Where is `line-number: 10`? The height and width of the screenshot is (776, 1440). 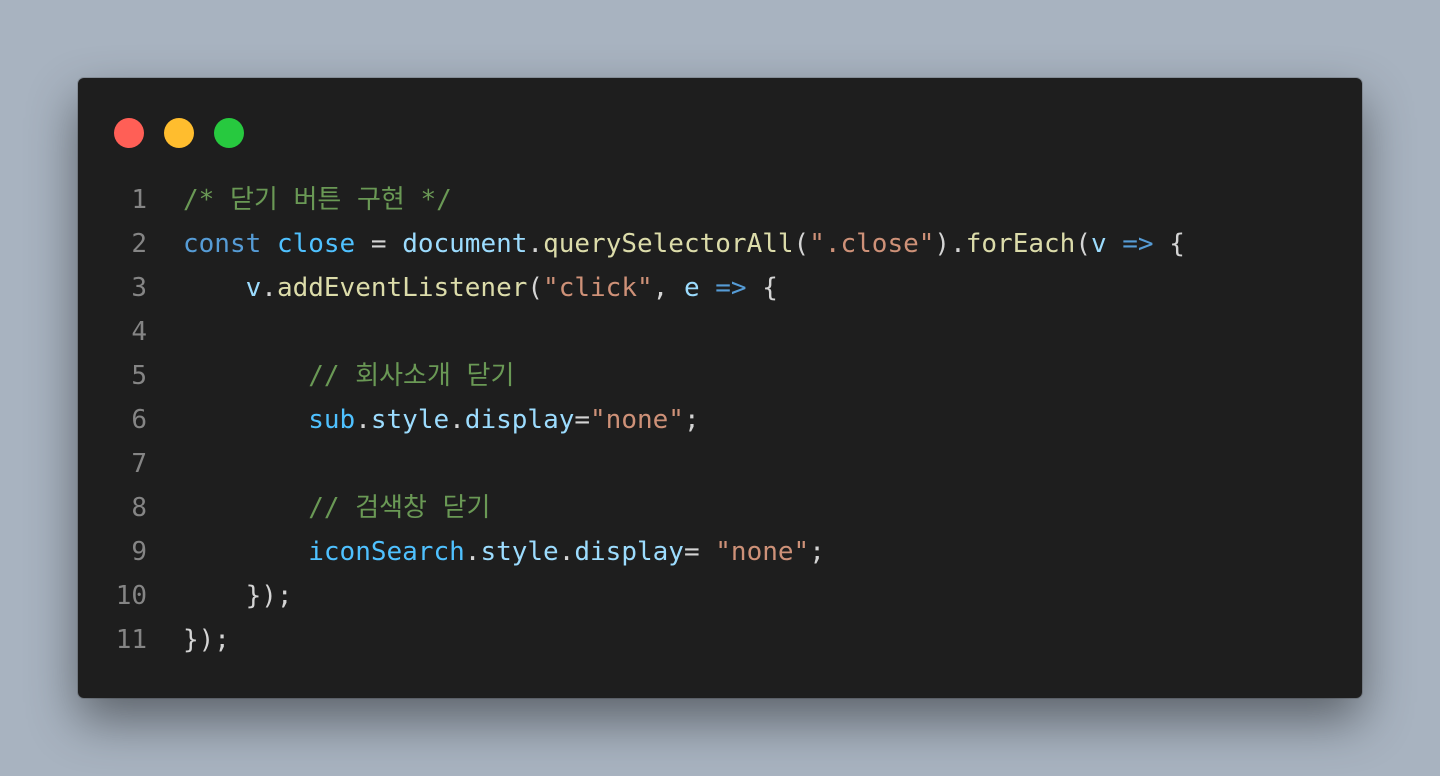 line-number: 10 is located at coordinates (131, 596).